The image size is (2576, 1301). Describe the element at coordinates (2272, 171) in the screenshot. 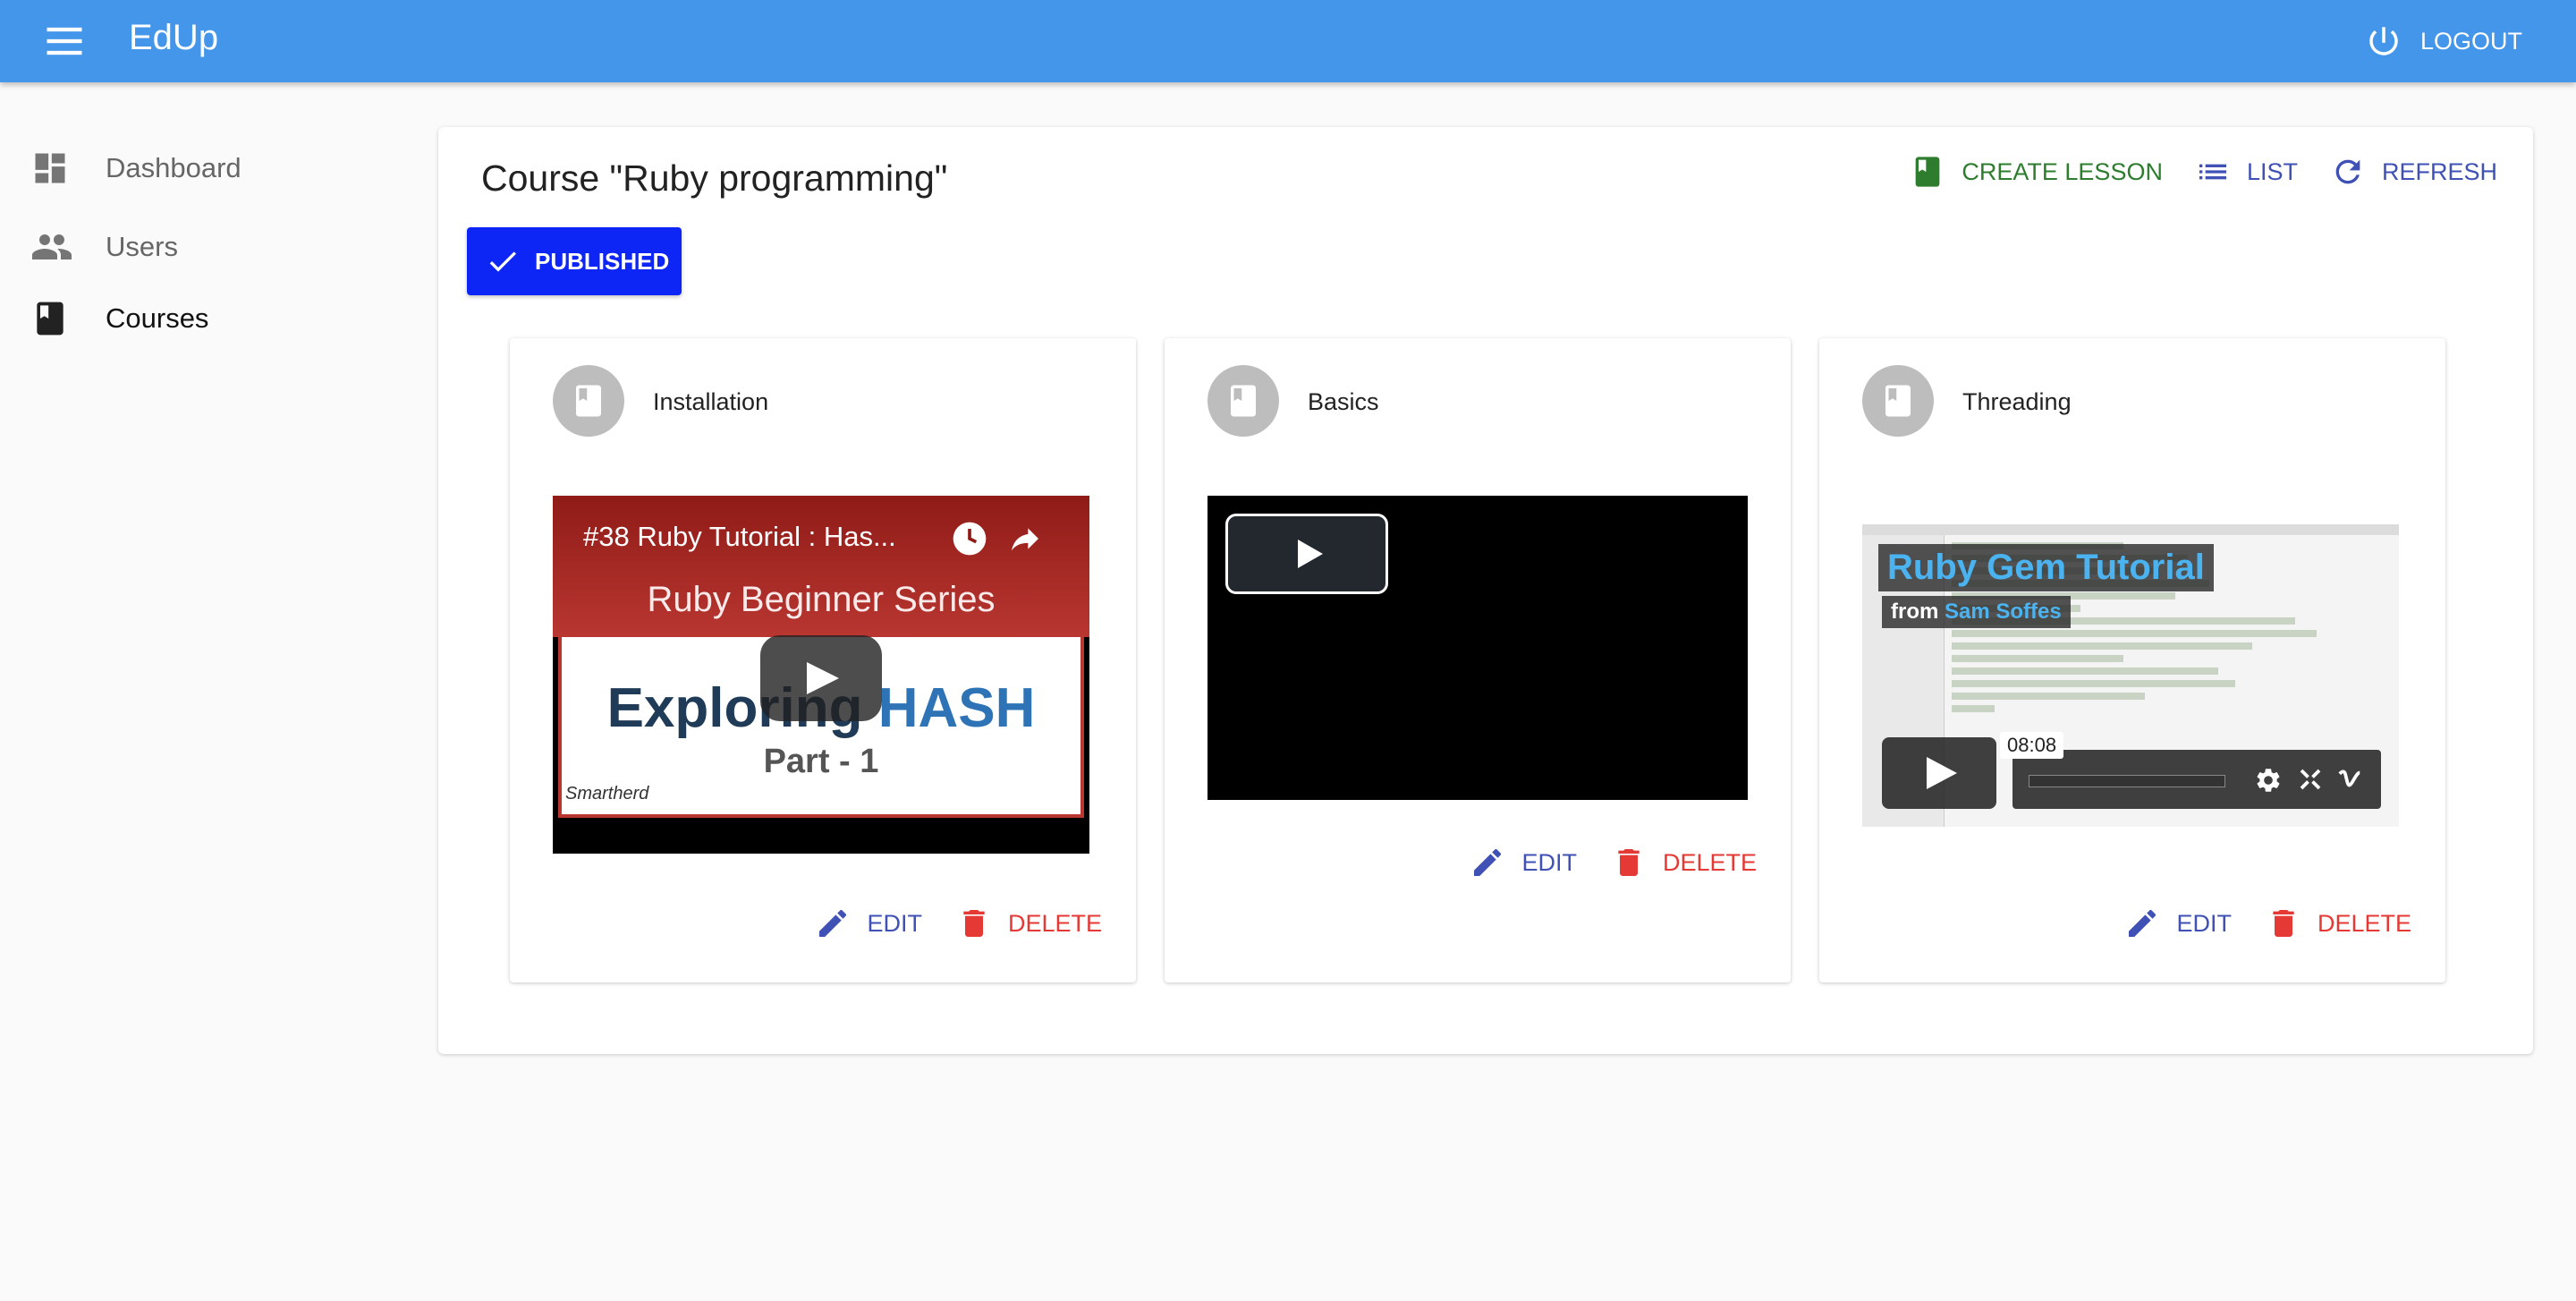

I see `list-label: LIST` at that location.